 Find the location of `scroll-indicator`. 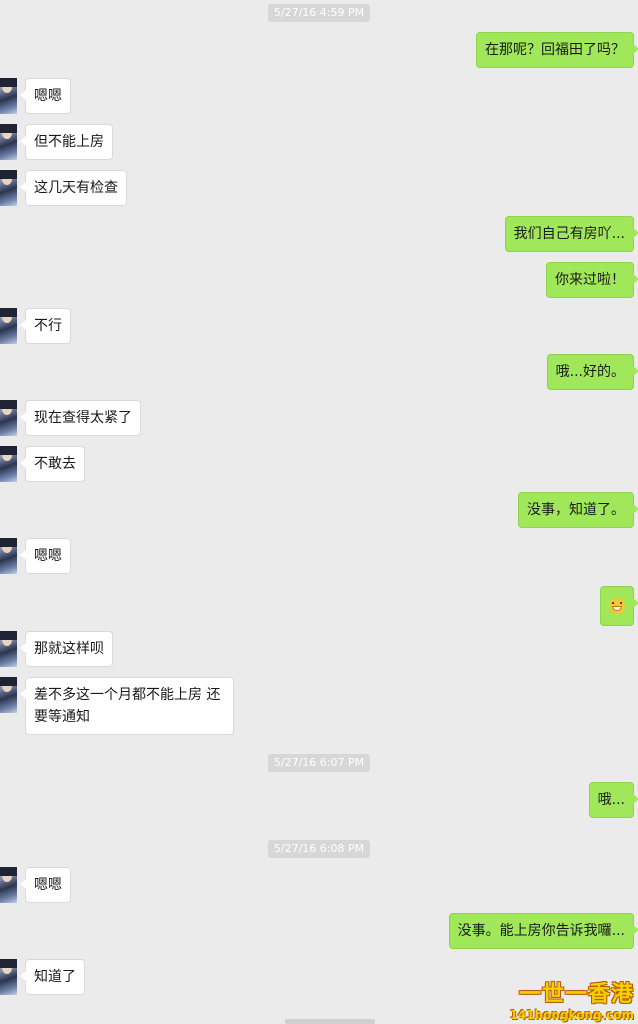

scroll-indicator is located at coordinates (330, 1021).